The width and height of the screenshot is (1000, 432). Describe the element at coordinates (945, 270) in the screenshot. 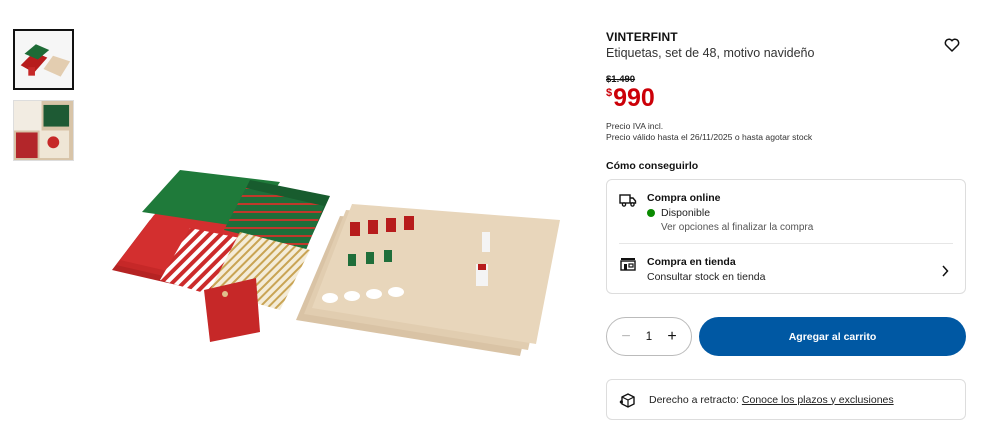

I see `chevron-right-icon` at that location.